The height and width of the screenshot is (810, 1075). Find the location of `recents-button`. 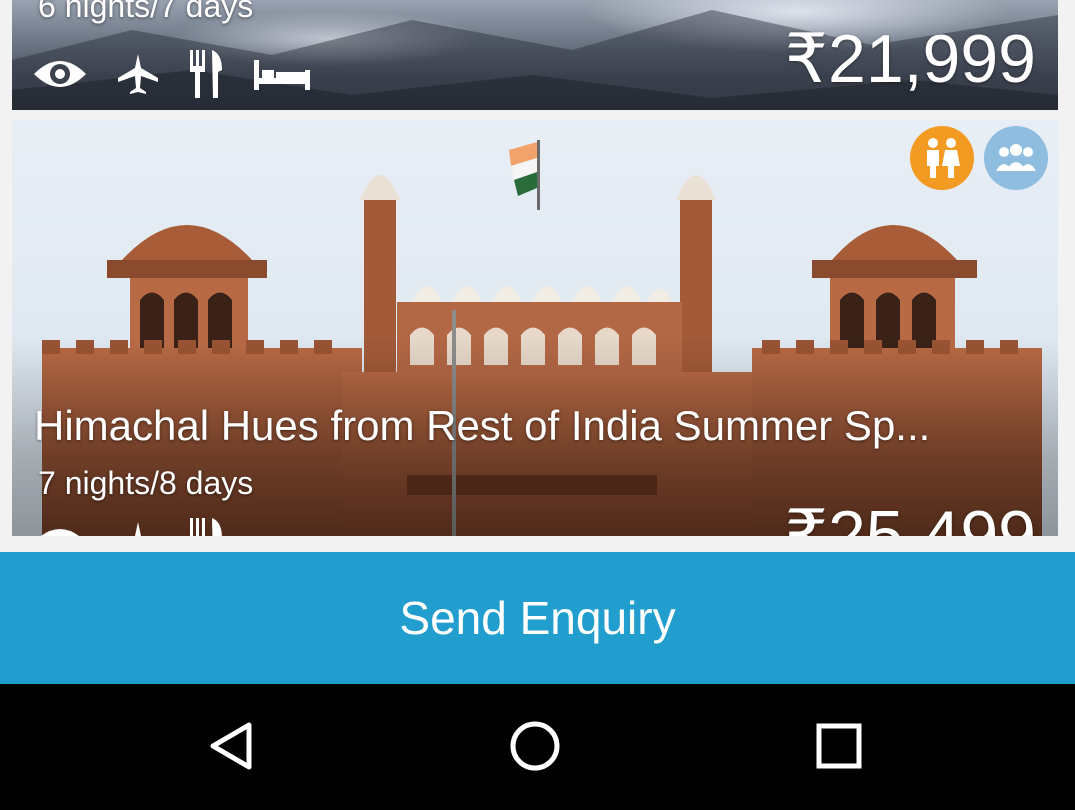

recents-button is located at coordinates (839, 746).